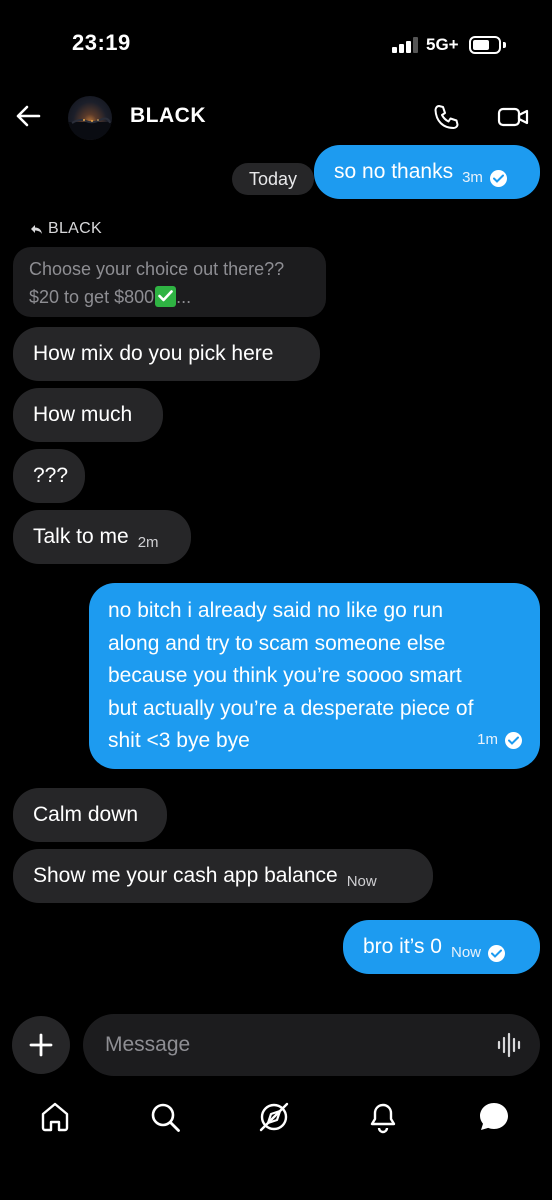  Describe the element at coordinates (277, 643) in the screenshot. I see `message-line: along and try to scam someone else` at that location.